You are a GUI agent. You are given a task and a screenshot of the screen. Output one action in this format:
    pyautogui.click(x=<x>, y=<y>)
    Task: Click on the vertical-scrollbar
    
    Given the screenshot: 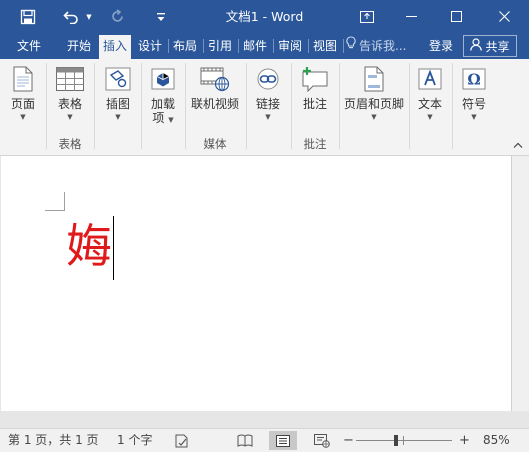 What is the action you would take?
    pyautogui.click(x=520, y=283)
    